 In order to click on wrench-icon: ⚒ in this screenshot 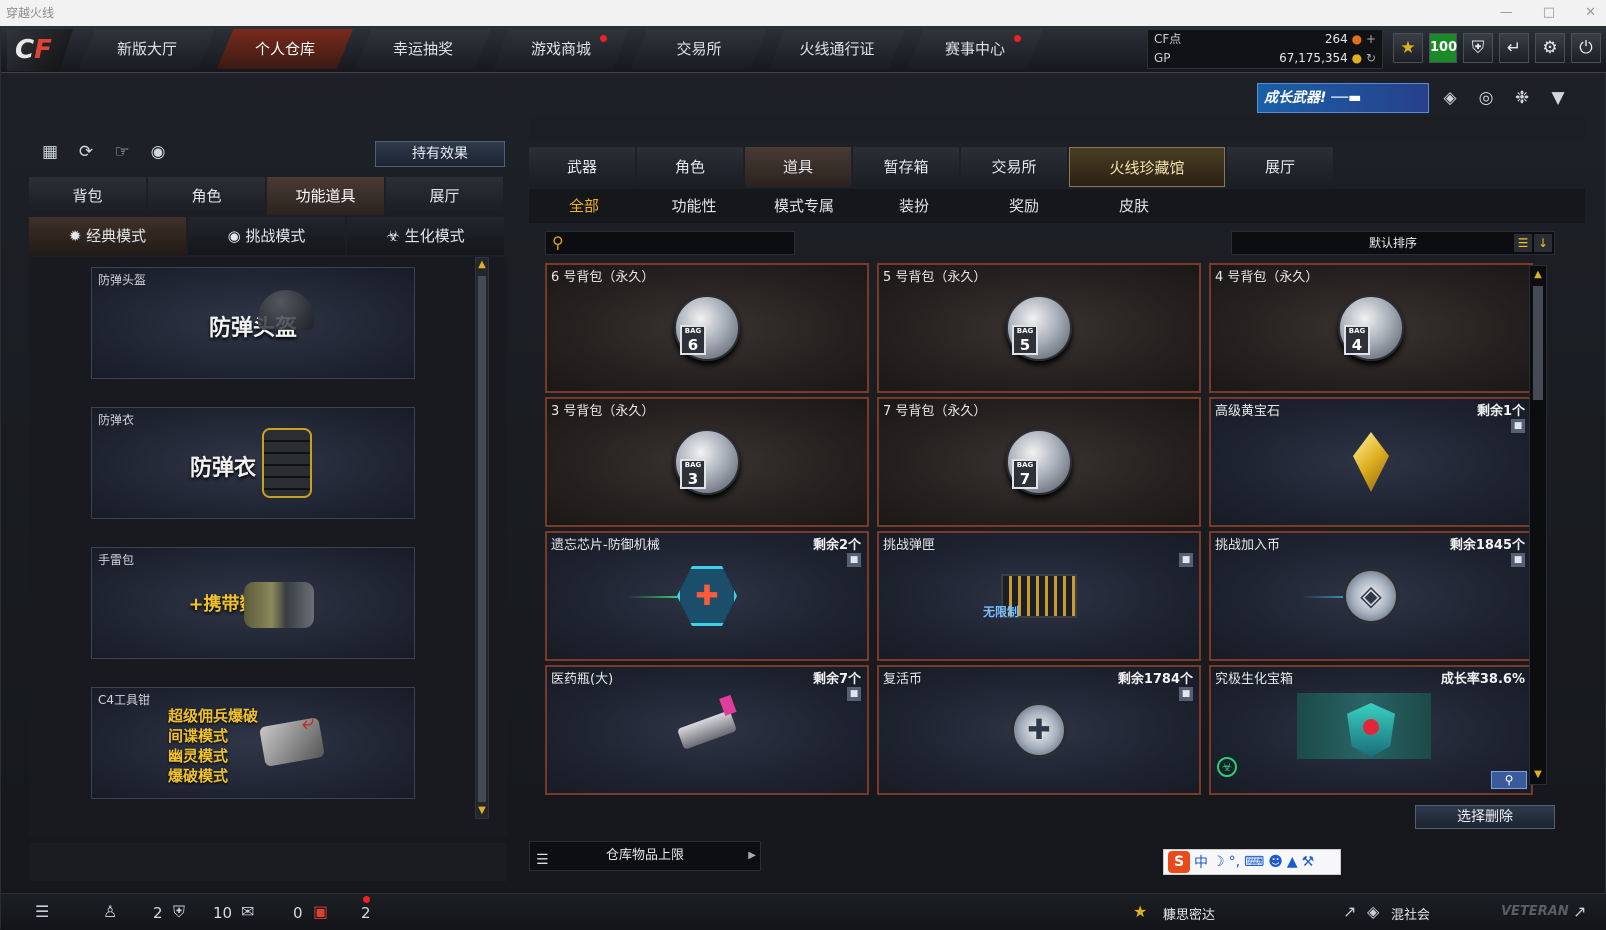, I will do `click(1308, 862)`.